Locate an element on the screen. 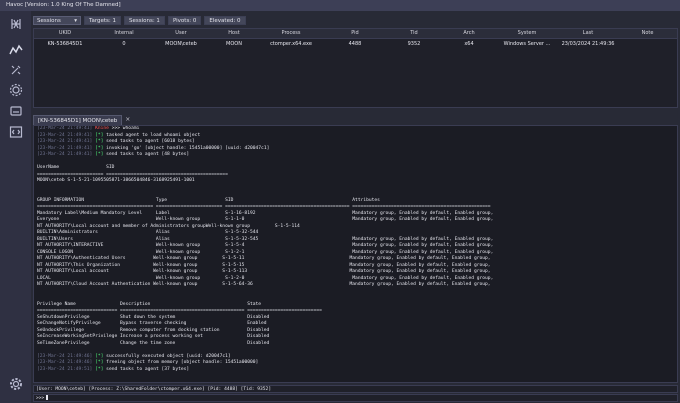 The height and width of the screenshot is (403, 680). table-cell: ctomper.x64.exe is located at coordinates (291, 44).